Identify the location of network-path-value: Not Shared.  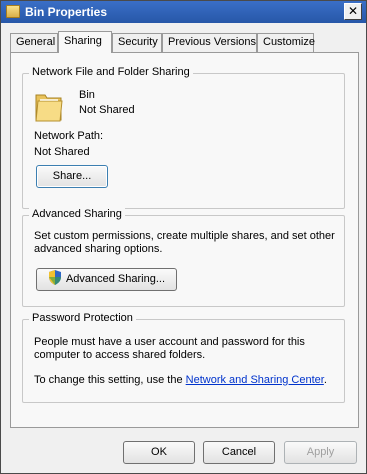
(62, 152).